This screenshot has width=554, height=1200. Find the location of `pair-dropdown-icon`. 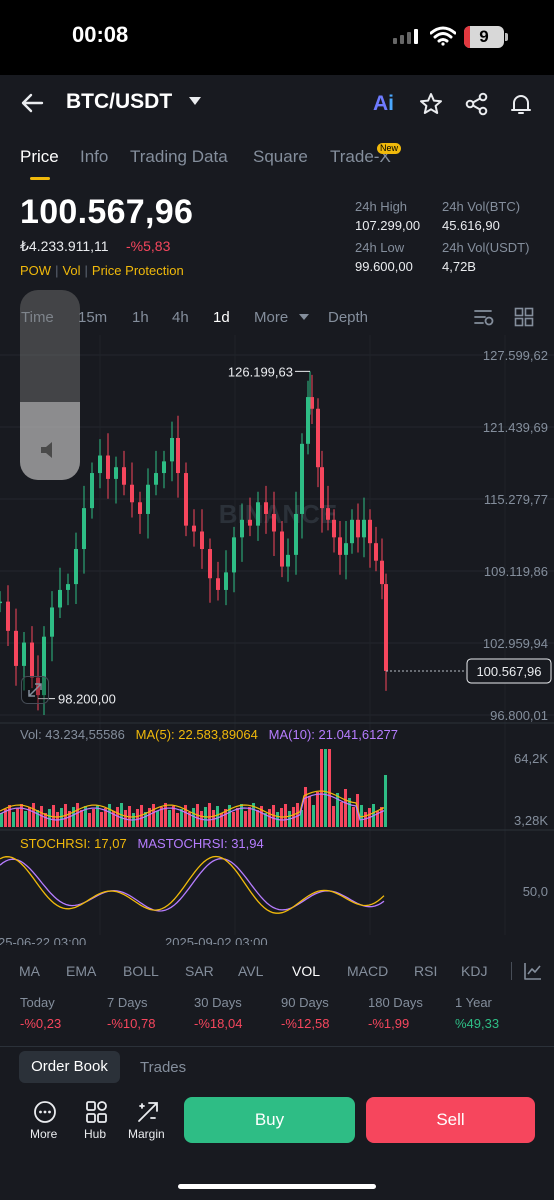

pair-dropdown-icon is located at coordinates (195, 101).